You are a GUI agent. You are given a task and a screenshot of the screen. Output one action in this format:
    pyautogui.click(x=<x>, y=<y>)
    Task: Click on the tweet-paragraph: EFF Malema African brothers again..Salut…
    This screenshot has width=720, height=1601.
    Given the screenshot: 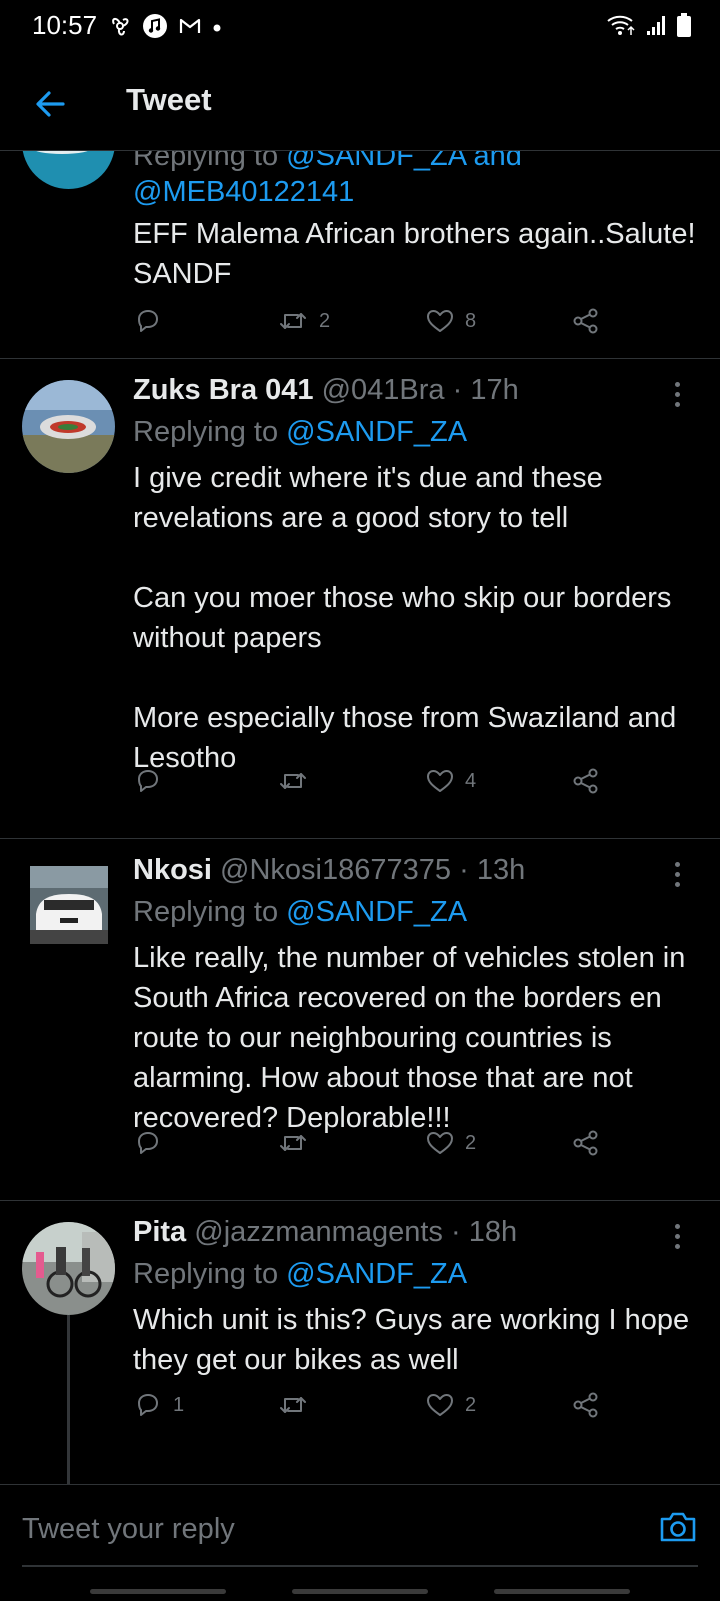 What is the action you would take?
    pyautogui.click(x=414, y=254)
    